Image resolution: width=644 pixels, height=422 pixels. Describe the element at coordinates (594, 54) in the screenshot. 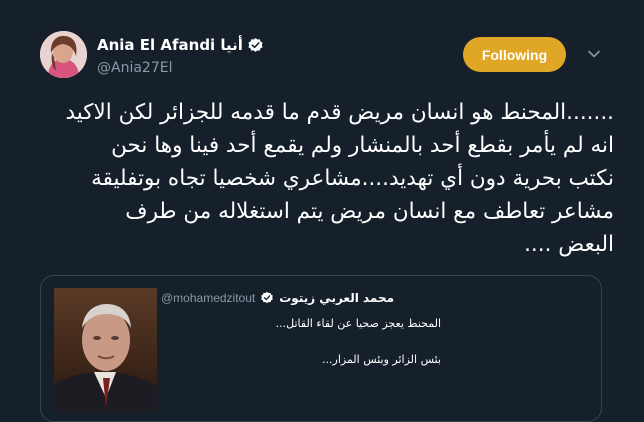

I see `chevron-down-icon` at that location.